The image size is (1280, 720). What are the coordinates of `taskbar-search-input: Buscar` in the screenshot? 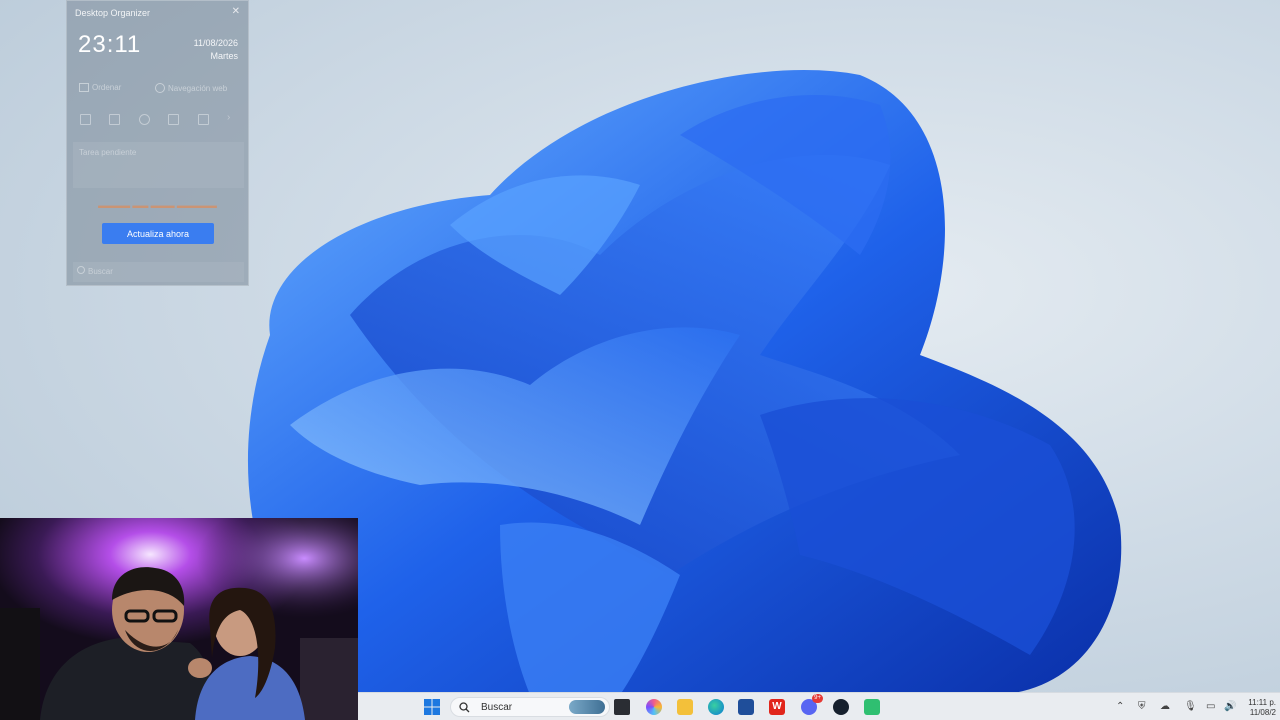 It's located at (530, 707).